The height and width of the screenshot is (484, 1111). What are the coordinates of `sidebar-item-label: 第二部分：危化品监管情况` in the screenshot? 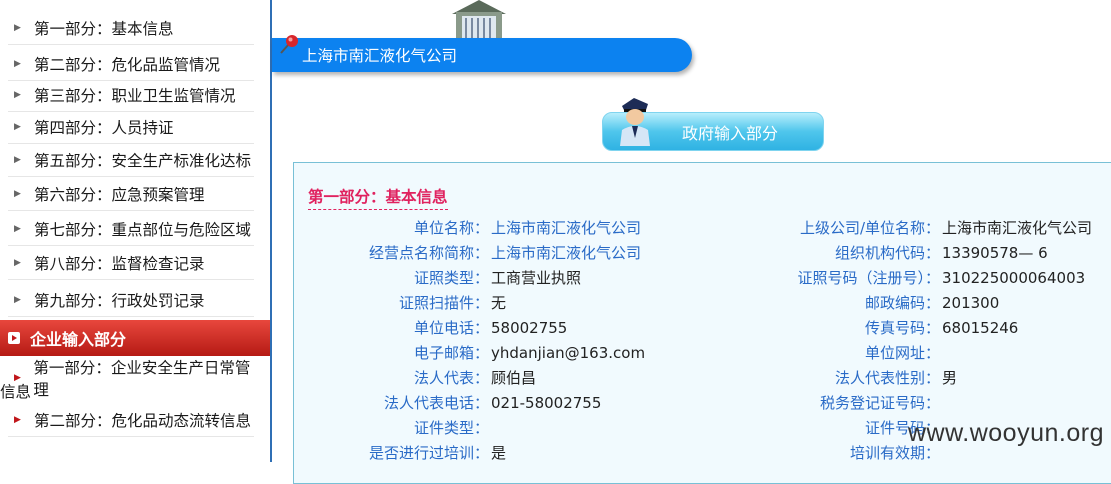 It's located at (127, 65).